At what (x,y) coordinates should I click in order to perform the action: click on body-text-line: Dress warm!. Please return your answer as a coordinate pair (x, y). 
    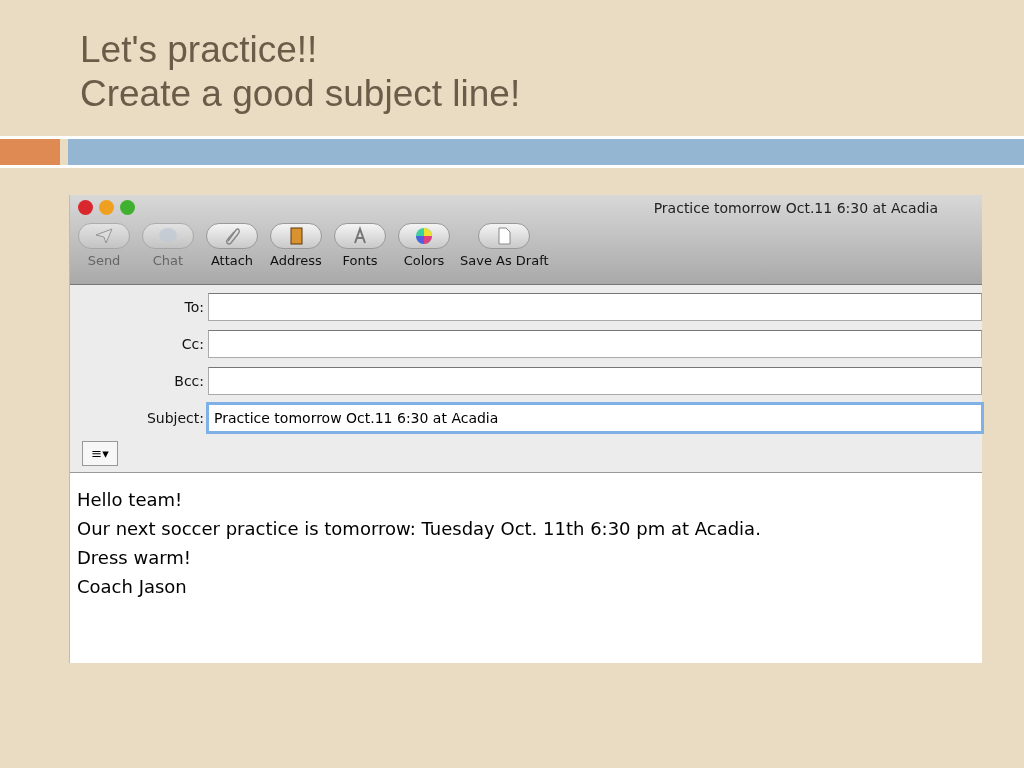
    Looking at the image, I should click on (134, 558).